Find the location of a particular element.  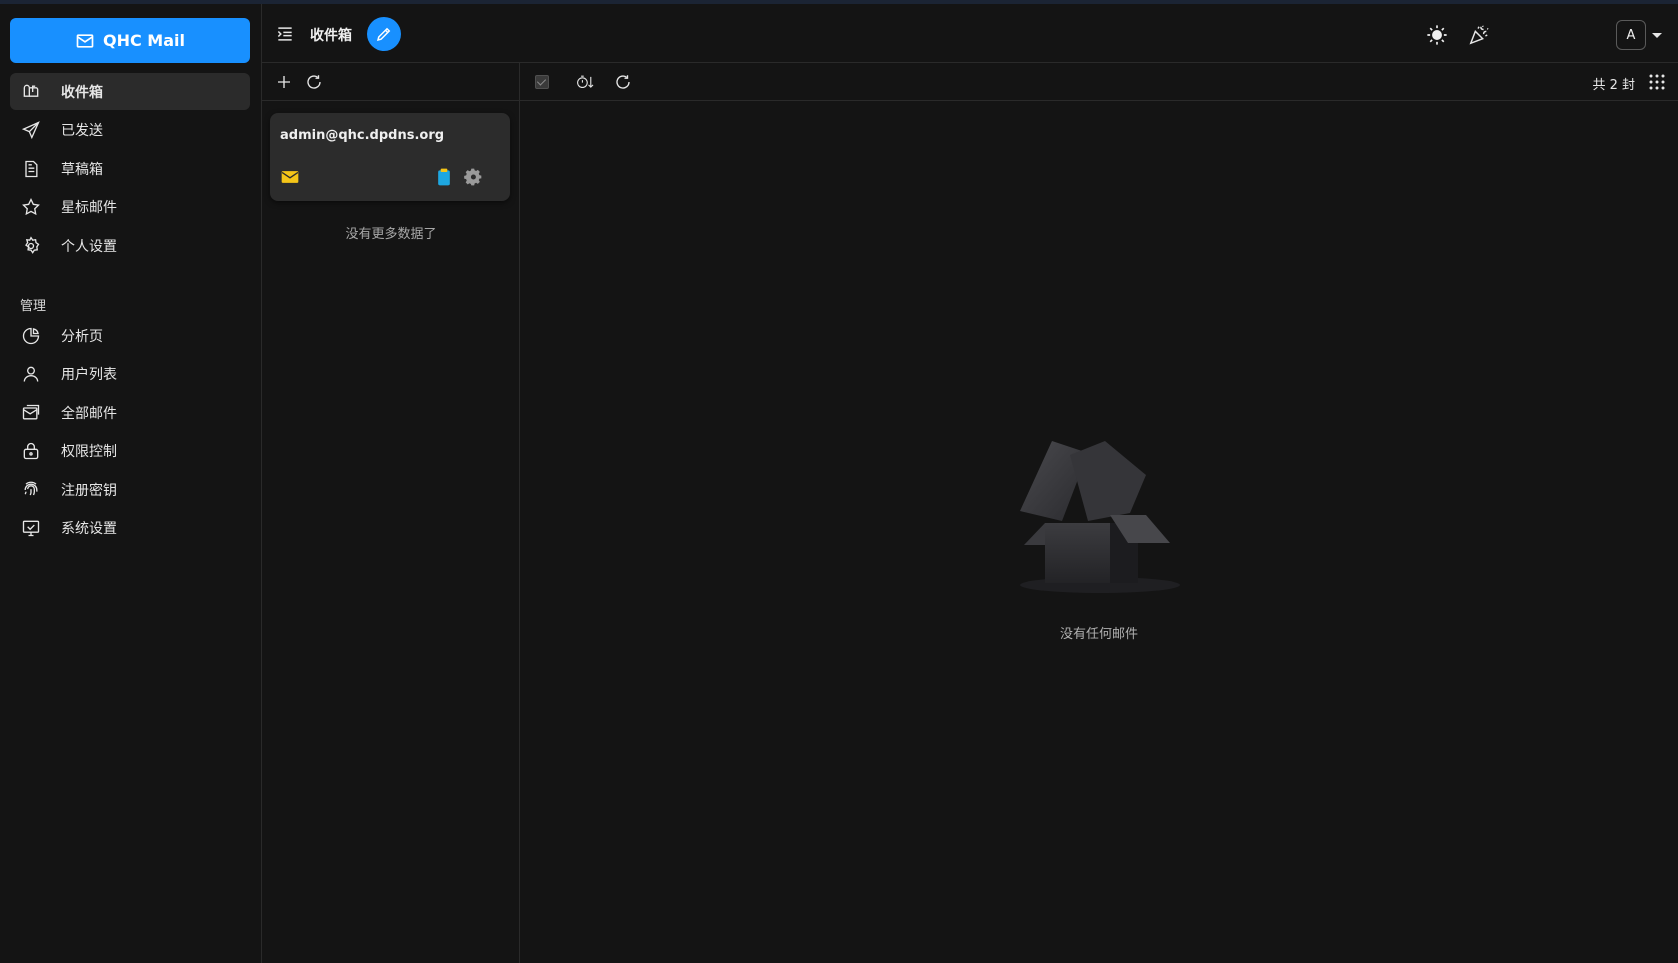

theme-toggle-button is located at coordinates (1437, 35).